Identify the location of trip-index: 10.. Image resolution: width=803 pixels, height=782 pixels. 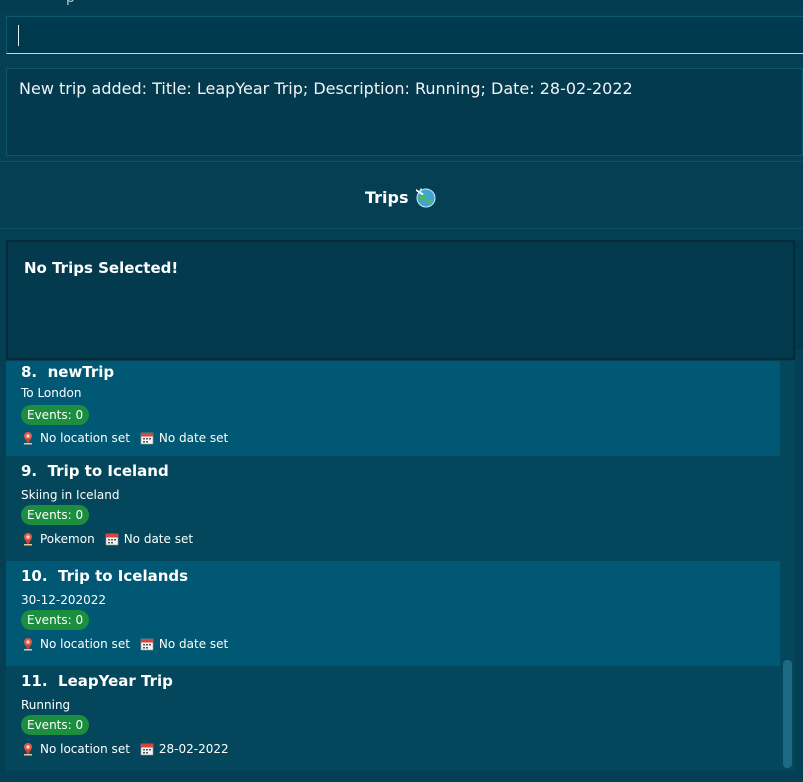
(34, 576).